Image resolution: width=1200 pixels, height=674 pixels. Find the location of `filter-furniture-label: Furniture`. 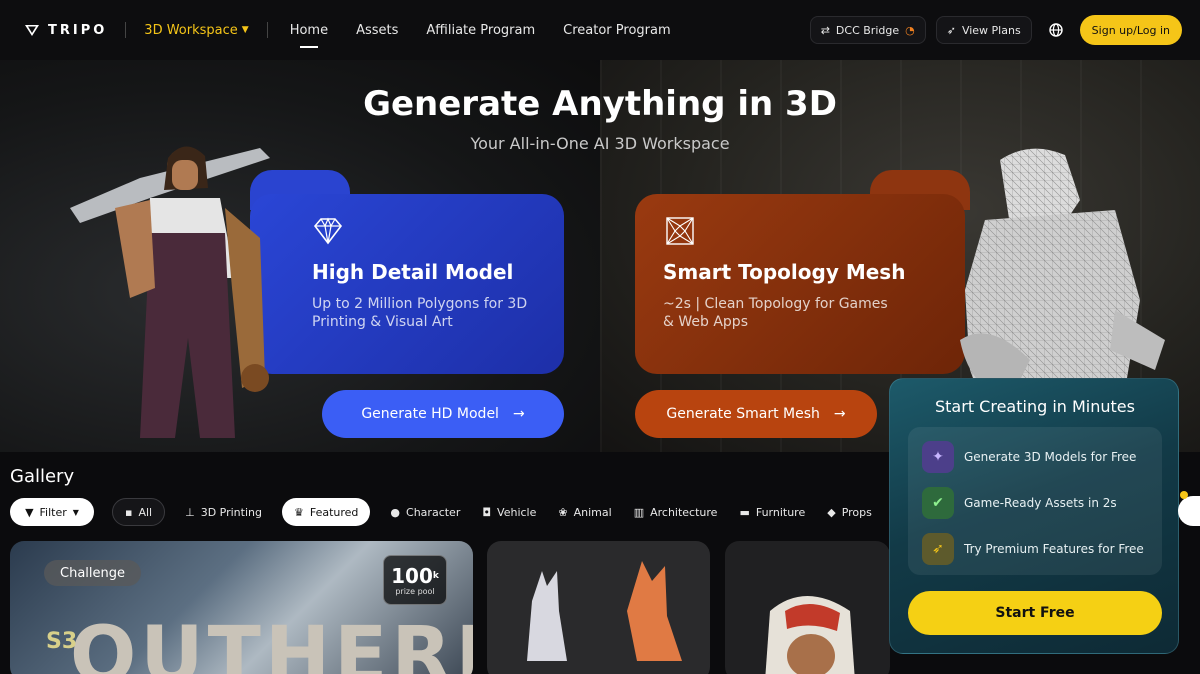

filter-furniture-label: Furniture is located at coordinates (780, 512).